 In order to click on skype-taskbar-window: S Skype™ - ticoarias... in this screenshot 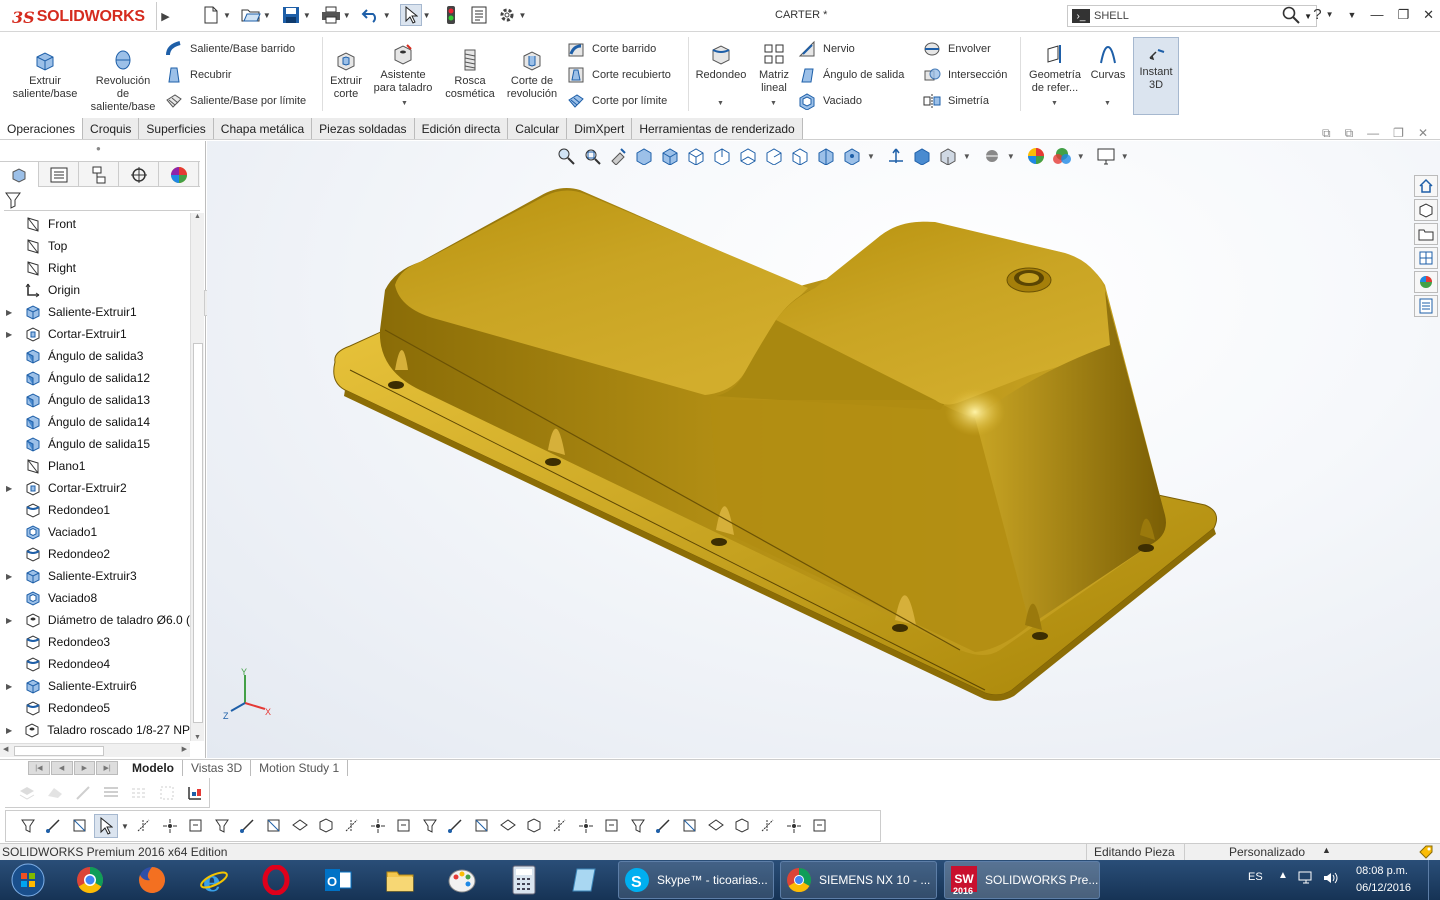, I will do `click(696, 880)`.